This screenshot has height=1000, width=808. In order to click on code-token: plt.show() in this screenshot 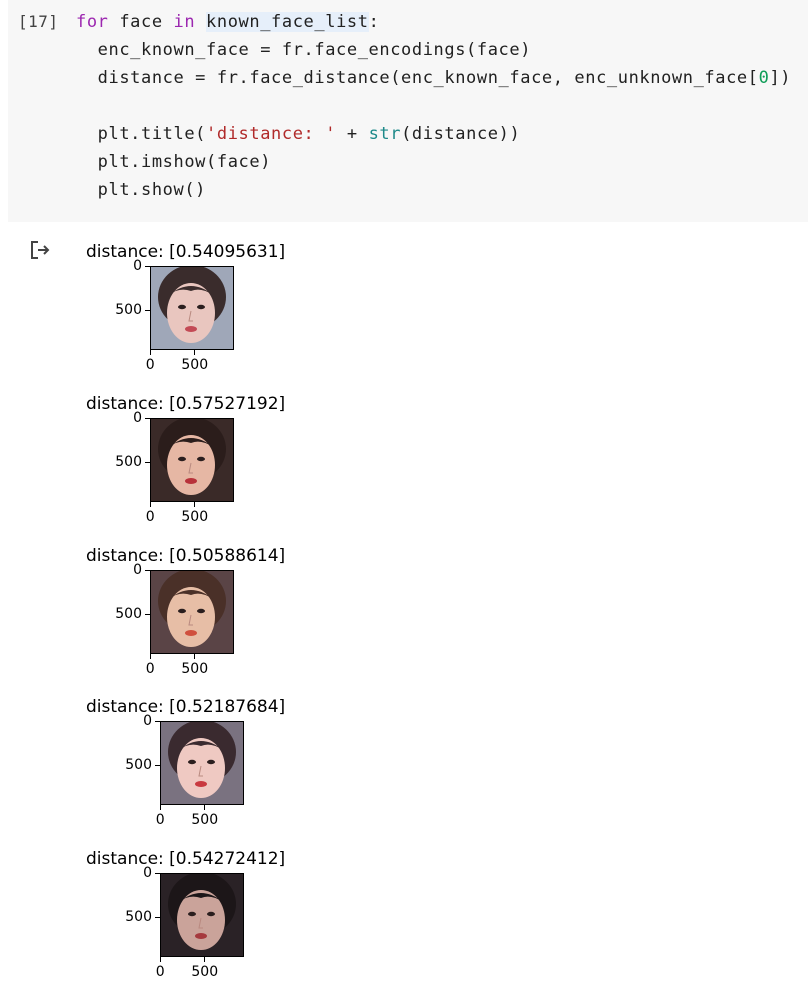, I will do `click(152, 190)`.